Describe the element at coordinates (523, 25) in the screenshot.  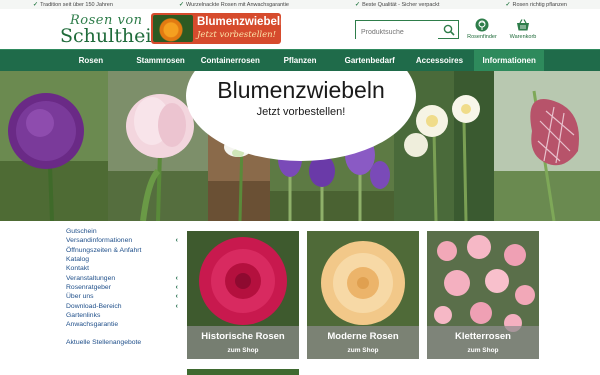
I see `basket-icon` at that location.